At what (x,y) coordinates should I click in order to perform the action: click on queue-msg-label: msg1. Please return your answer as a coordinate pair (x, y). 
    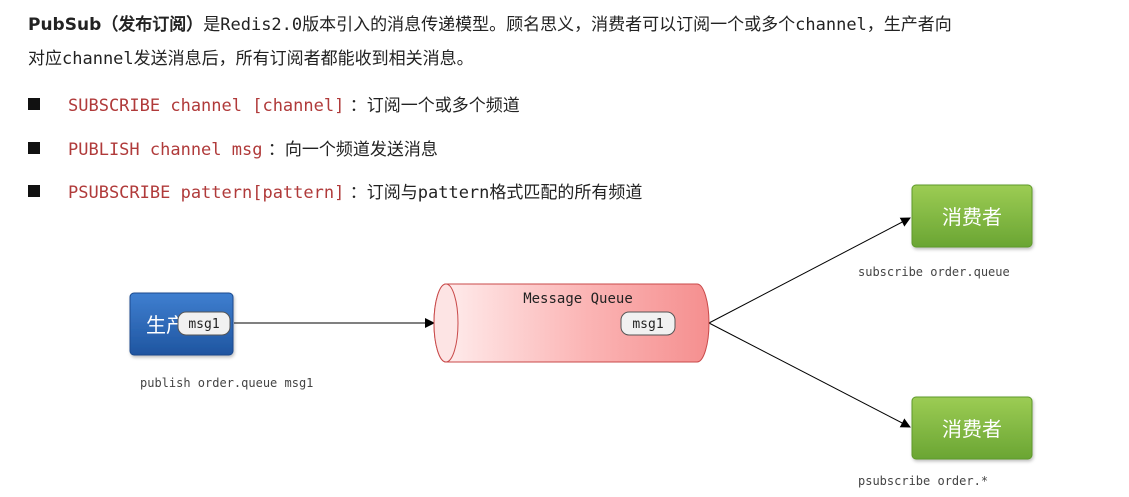
    Looking at the image, I should click on (647, 324).